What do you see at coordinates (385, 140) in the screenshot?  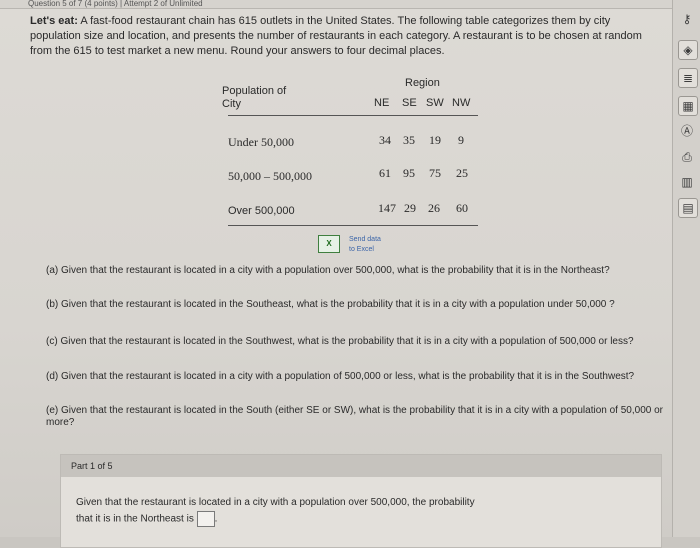 I see `table-cell: 34` at bounding box center [385, 140].